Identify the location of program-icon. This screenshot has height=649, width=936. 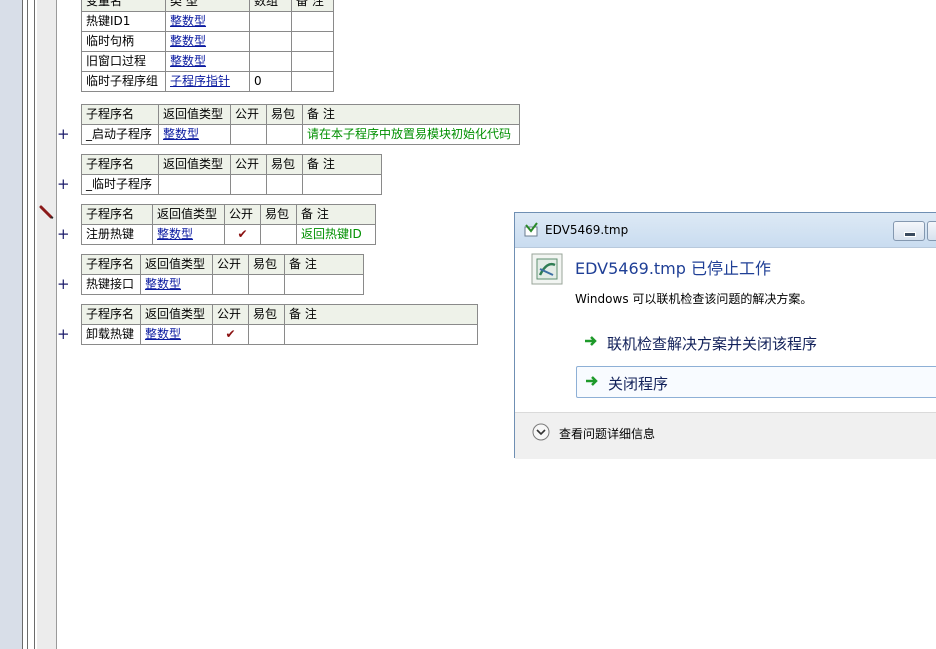
(547, 269).